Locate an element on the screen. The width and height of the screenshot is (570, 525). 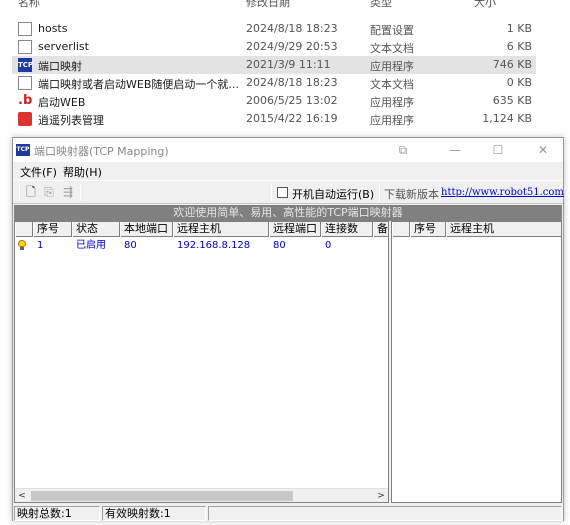
close-button: ✕ is located at coordinates (543, 150).